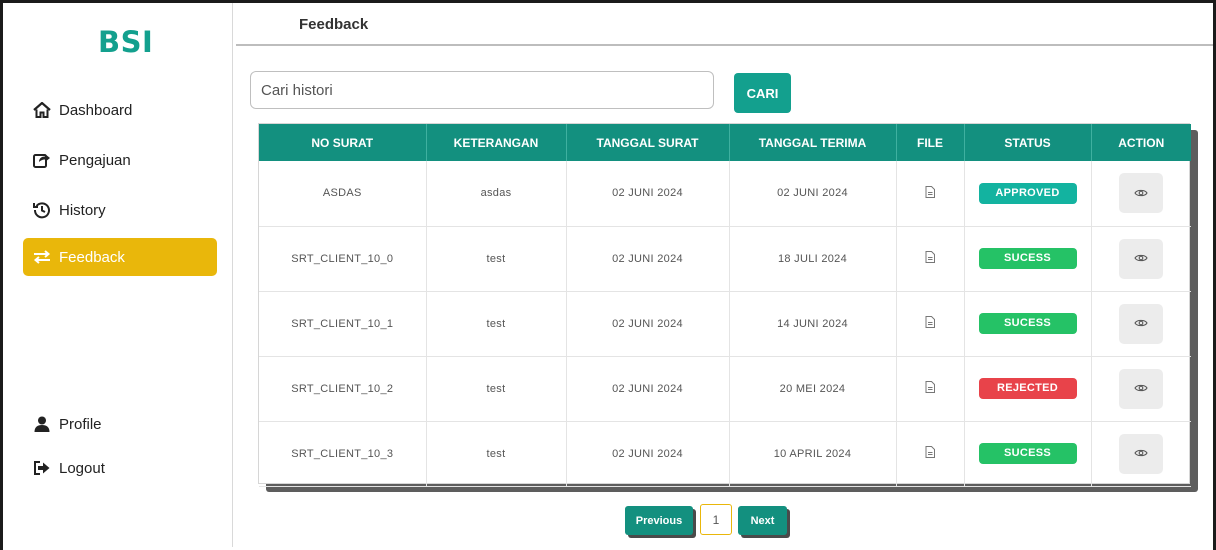 The image size is (1216, 550). What do you see at coordinates (96, 110) in the screenshot?
I see `sidebar-item-label: Dashboard` at bounding box center [96, 110].